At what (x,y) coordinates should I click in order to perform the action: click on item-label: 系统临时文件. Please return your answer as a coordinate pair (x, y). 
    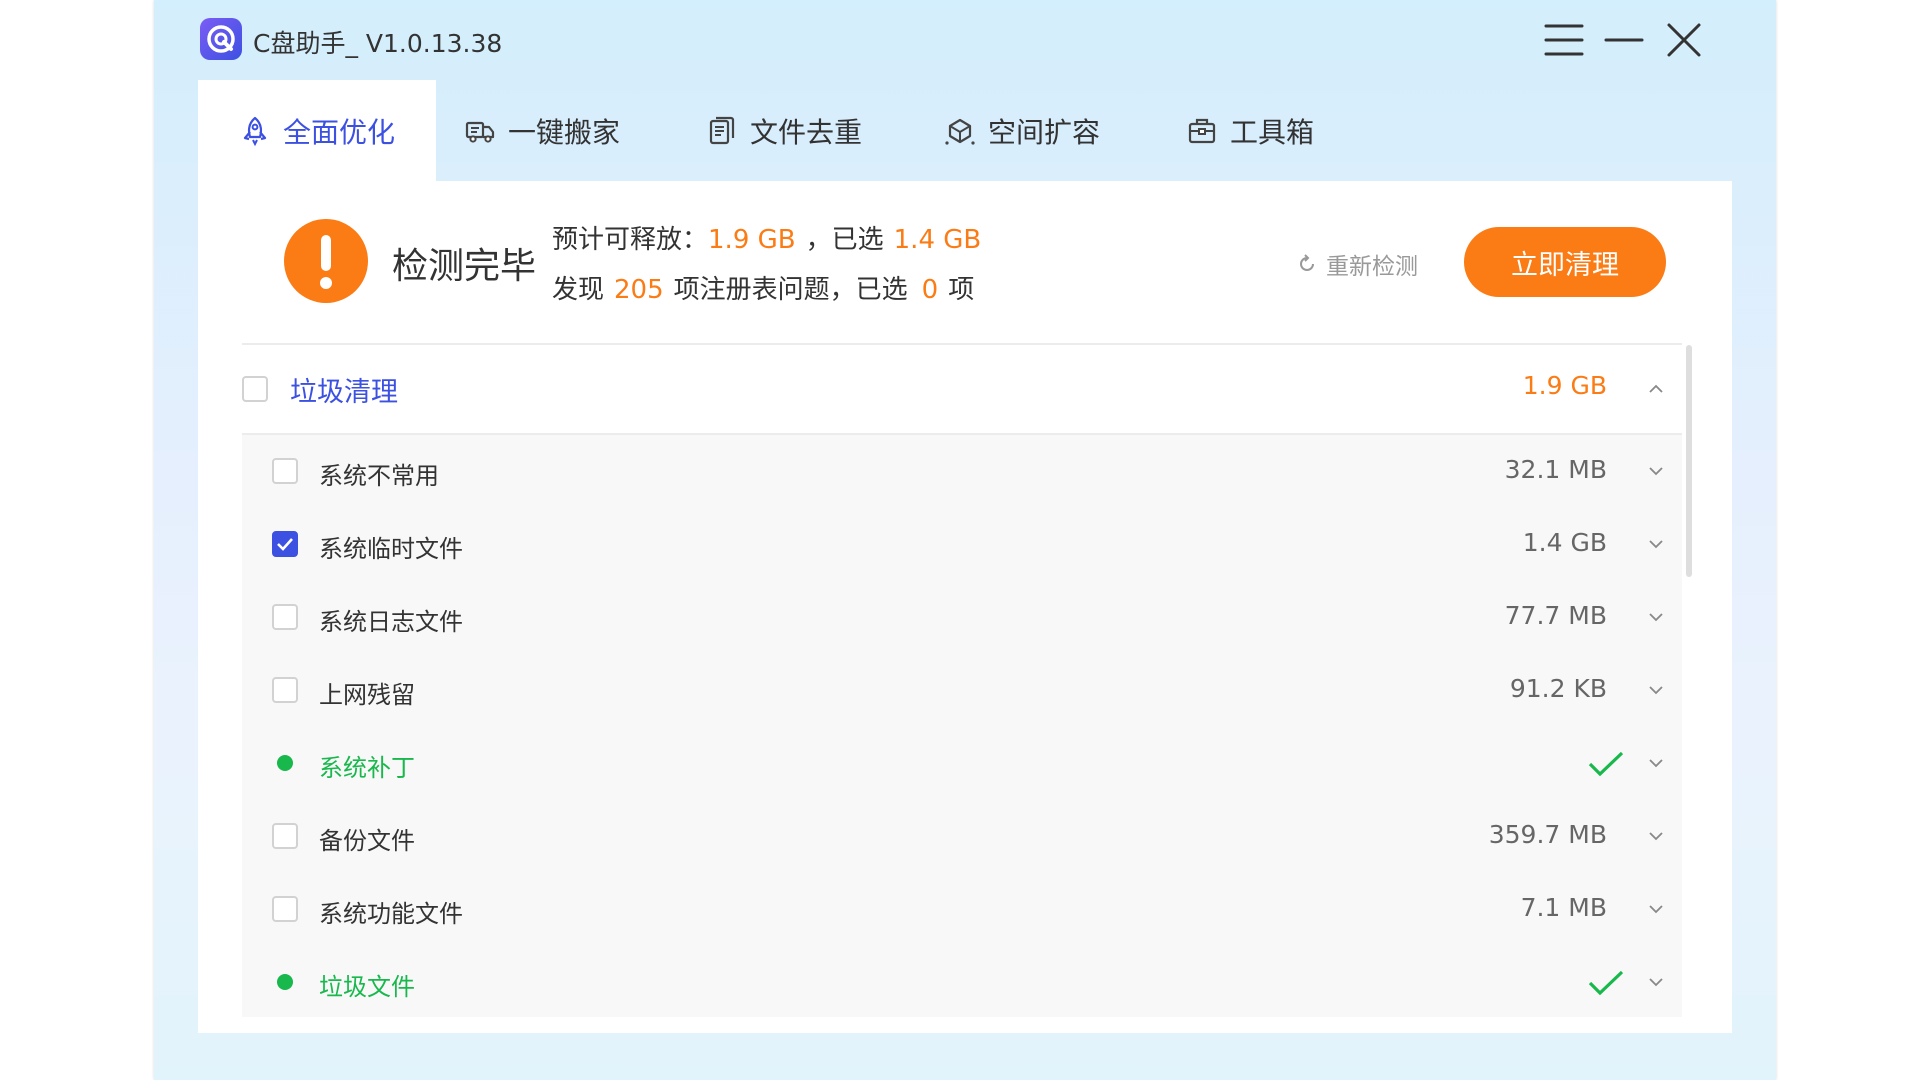
    Looking at the image, I should click on (391, 549).